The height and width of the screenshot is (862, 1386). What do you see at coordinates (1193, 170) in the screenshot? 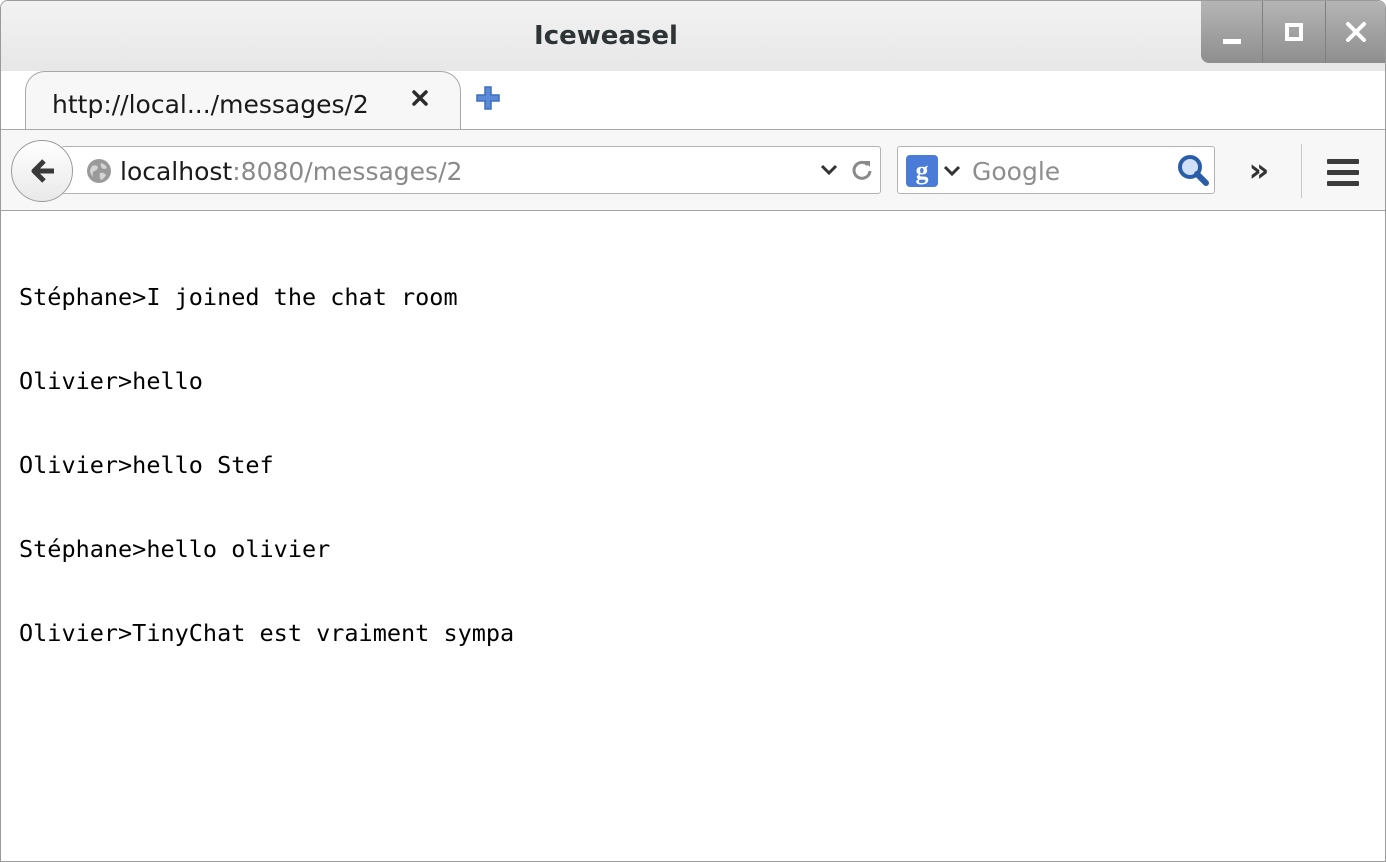
I see `search-icon` at bounding box center [1193, 170].